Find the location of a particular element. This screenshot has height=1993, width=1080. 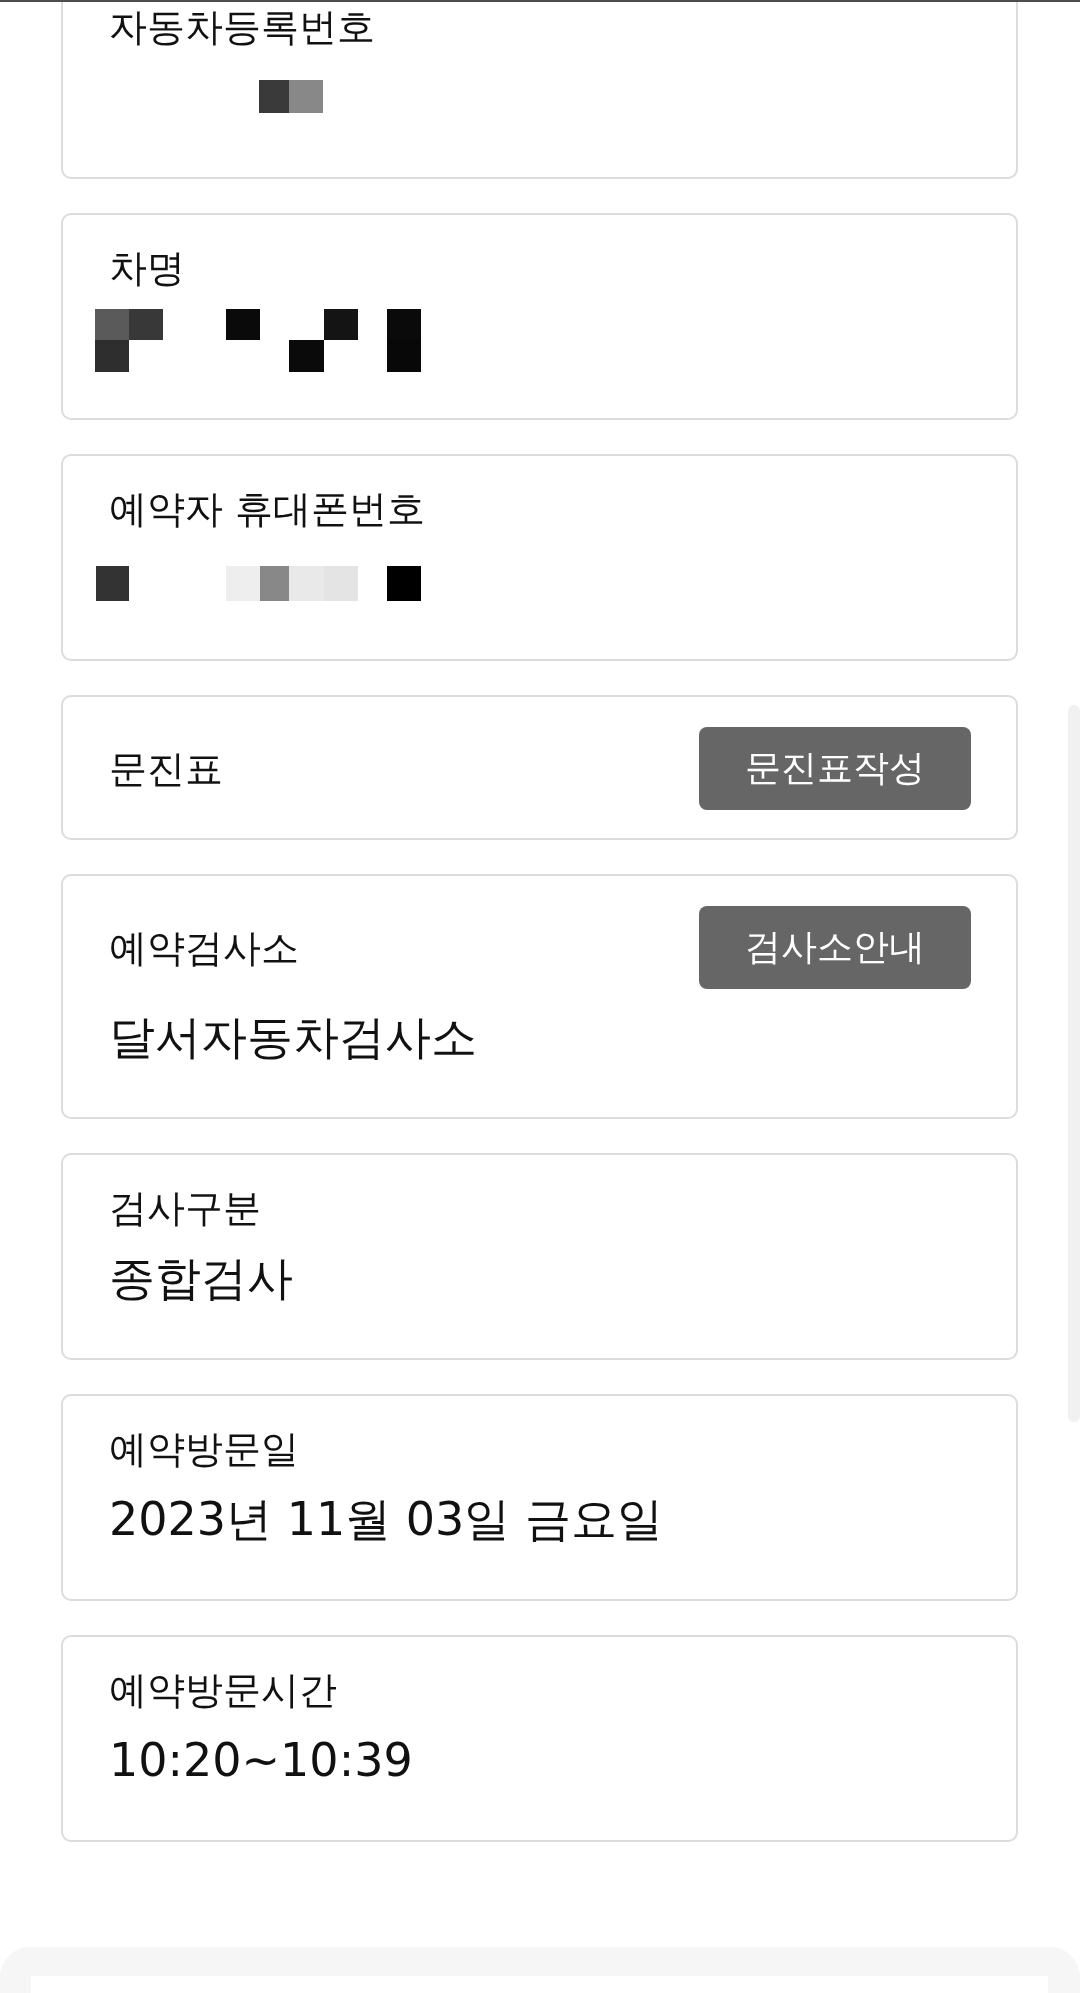

mosaic-drawing is located at coordinates (291, 96).